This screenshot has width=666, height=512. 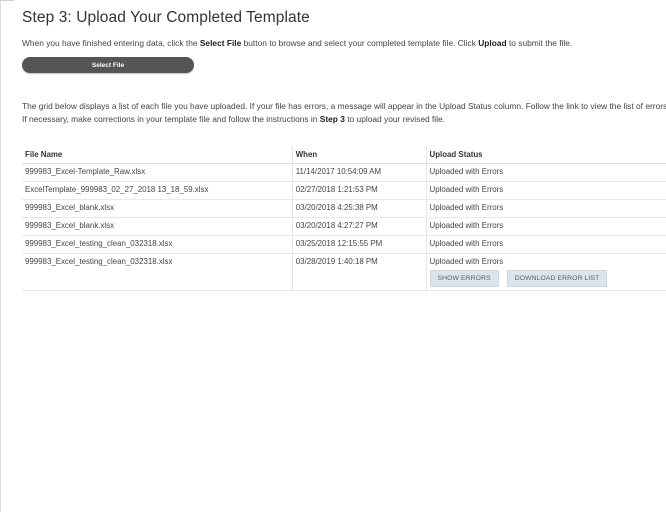 What do you see at coordinates (466, 261) in the screenshot?
I see `upload-status-text: Uploaded with Errors` at bounding box center [466, 261].